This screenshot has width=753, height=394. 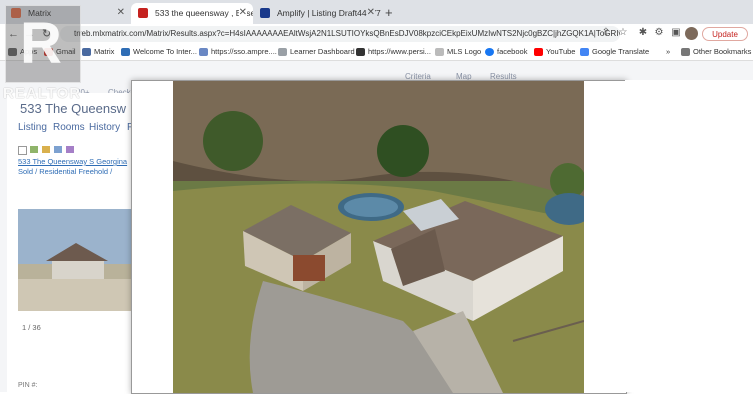 I want to click on realtor-brand: REALTOR, so click(x=42, y=93).